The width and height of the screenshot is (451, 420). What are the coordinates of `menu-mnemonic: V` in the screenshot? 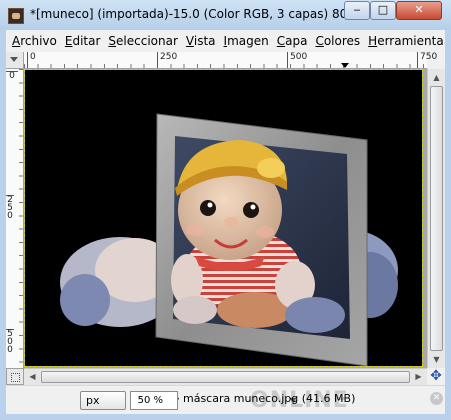 It's located at (189, 41).